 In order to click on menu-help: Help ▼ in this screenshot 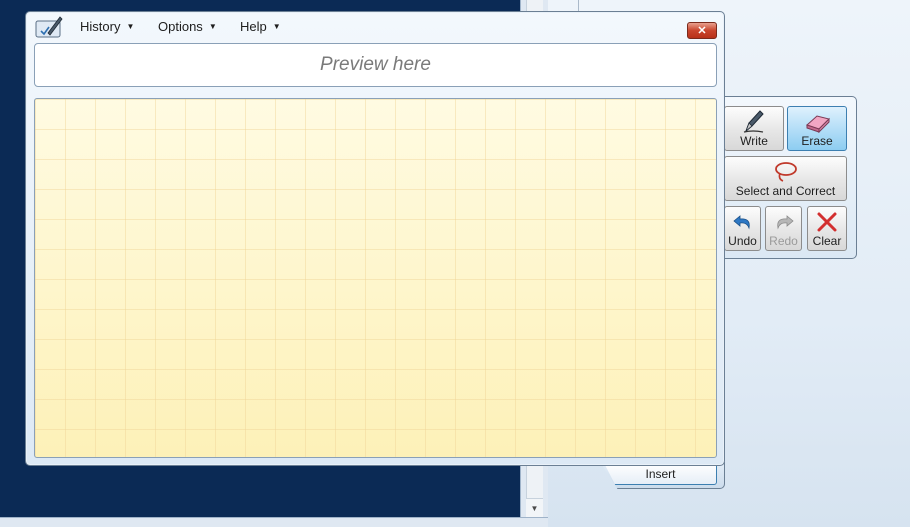, I will do `click(260, 26)`.